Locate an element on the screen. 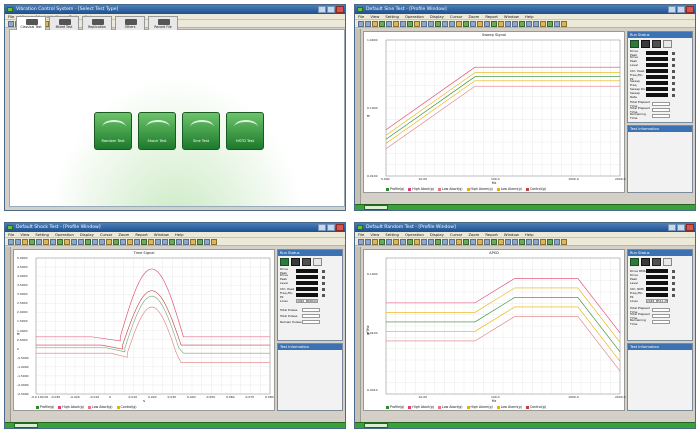 The width and height of the screenshot is (700, 434). menu-item: Cursor is located at coordinates (106, 234).